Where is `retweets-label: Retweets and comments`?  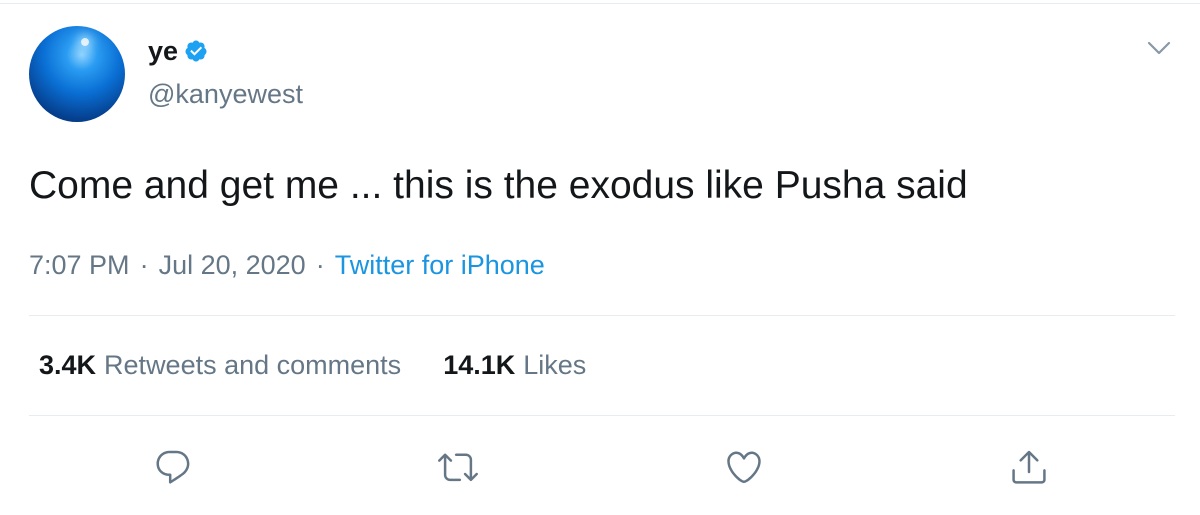 retweets-label: Retweets and comments is located at coordinates (253, 365).